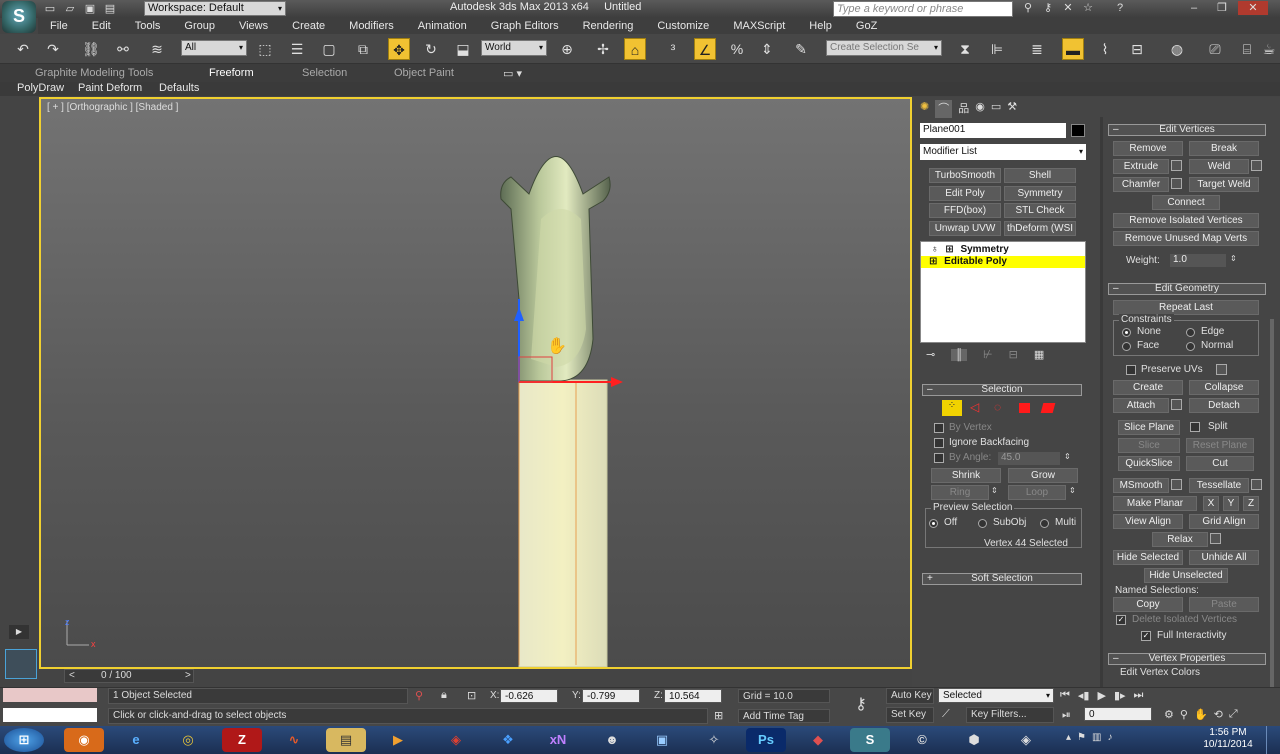 This screenshot has width=1280, height=754. Describe the element at coordinates (1222, 8) in the screenshot. I see `maximize-icon: ❐` at that location.